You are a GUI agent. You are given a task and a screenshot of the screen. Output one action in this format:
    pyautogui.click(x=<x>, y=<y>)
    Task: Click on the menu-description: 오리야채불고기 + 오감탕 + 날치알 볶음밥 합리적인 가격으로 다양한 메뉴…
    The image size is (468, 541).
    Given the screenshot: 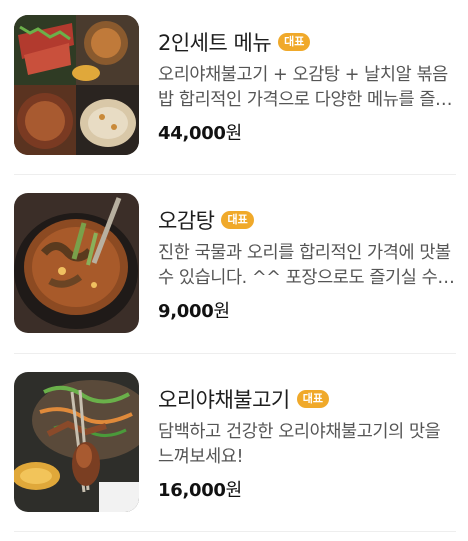 What is the action you would take?
    pyautogui.click(x=304, y=87)
    